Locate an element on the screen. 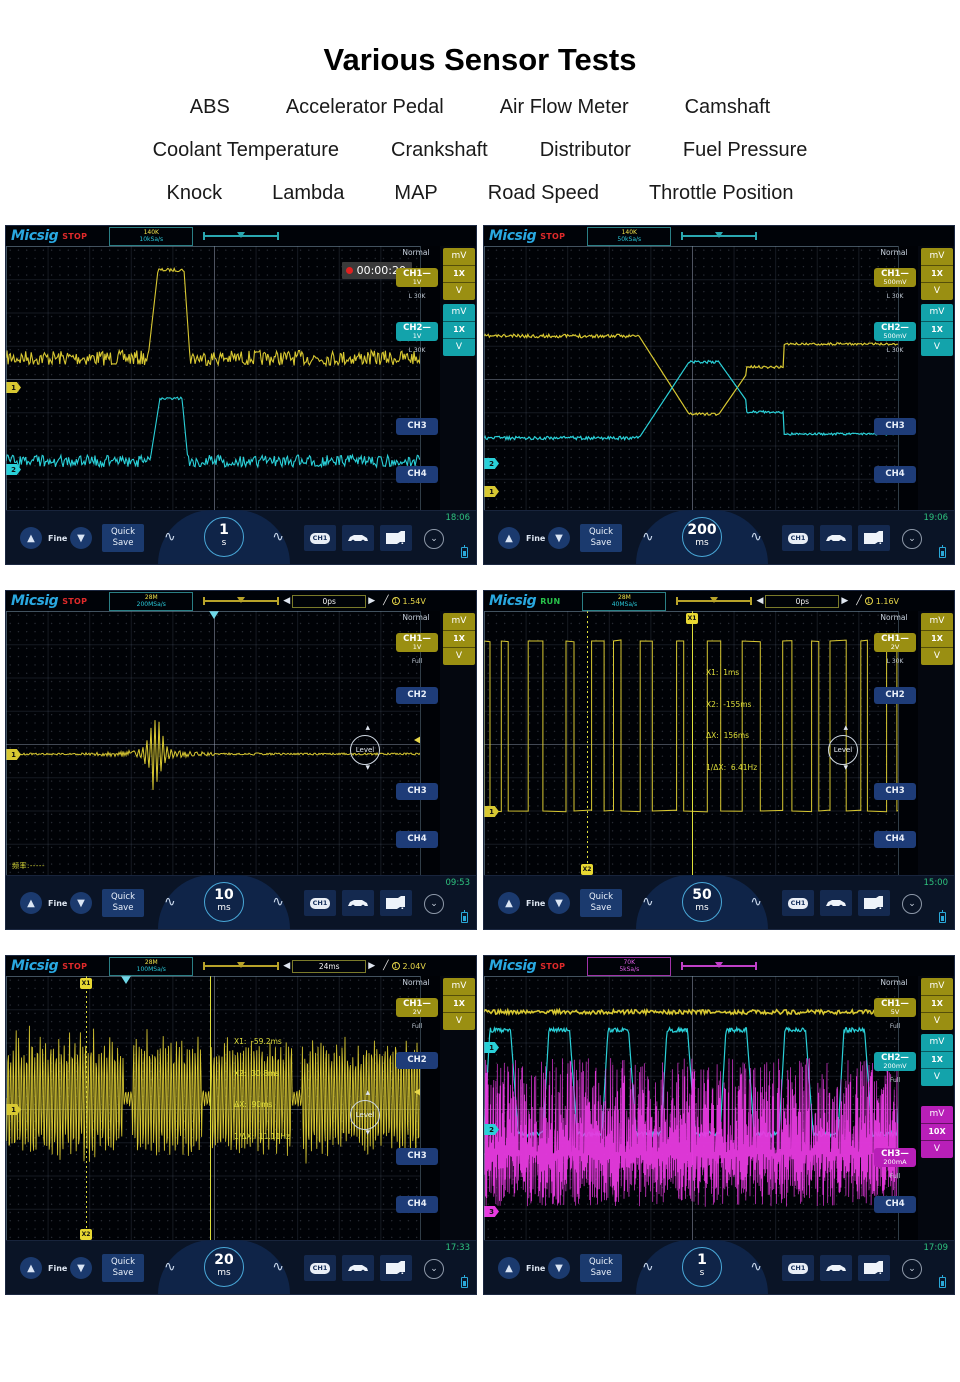 This screenshot has height=1382, width=960. channel-button-ch1: CH1— 500mV is located at coordinates (895, 277).